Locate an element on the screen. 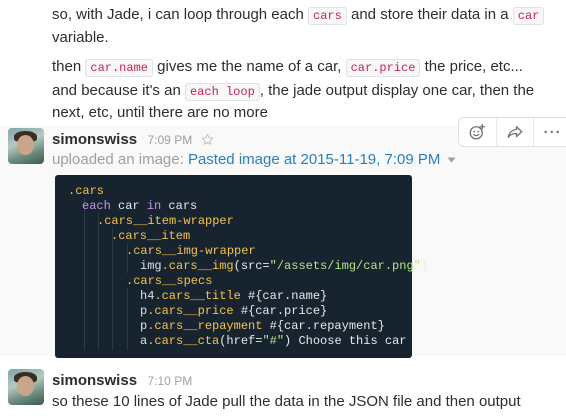 This screenshot has height=416, width=566. code-token: h4 is located at coordinates (147, 296).